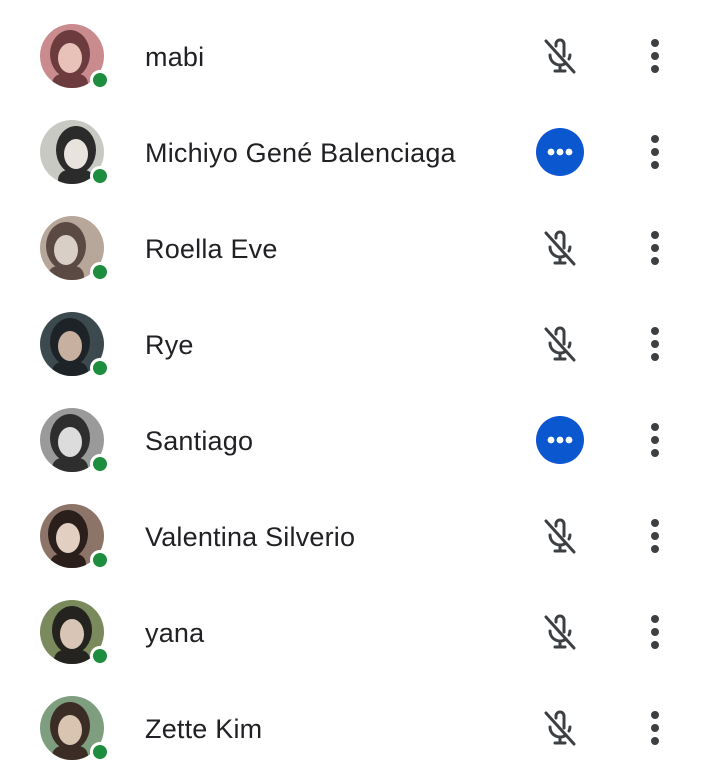  Describe the element at coordinates (211, 249) in the screenshot. I see `participant-name: Roella Eve` at that location.